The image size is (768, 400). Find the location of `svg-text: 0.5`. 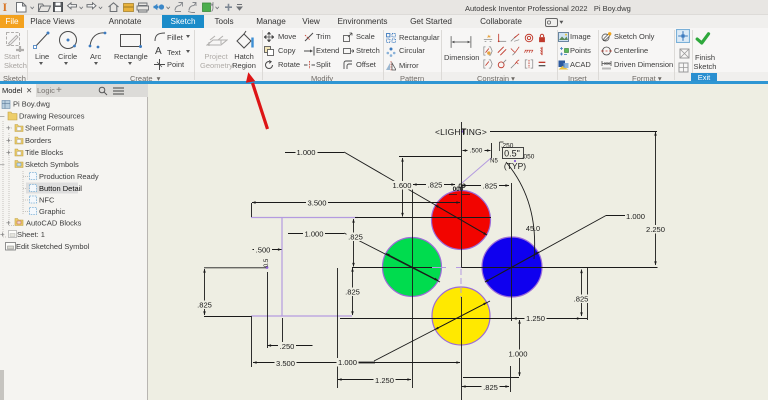

svg-text: 0.5 is located at coordinates (267, 262).